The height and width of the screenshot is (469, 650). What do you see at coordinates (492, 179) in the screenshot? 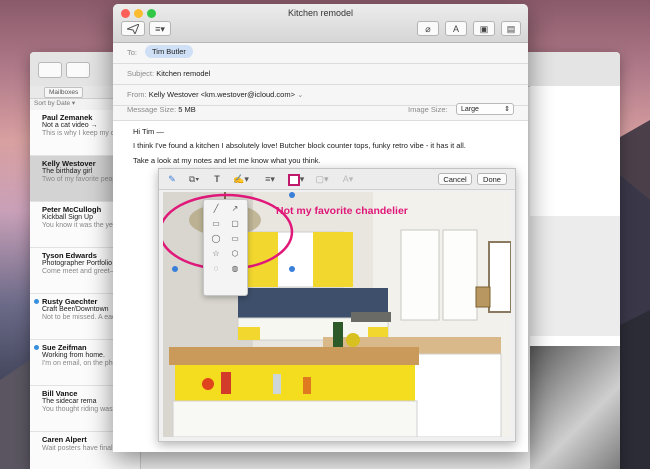
I see `done-button: Done` at bounding box center [492, 179].